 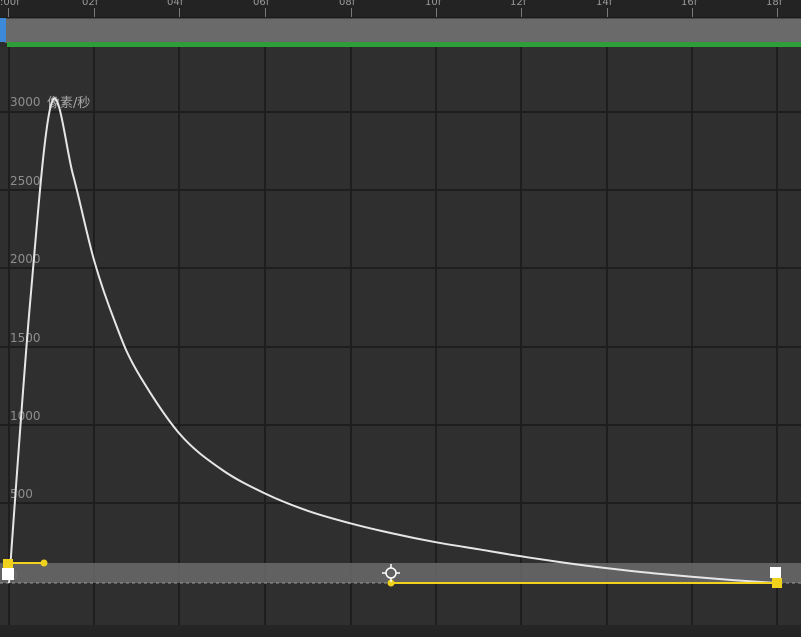 I want to click on keyframe-start-handle, so click(x=8, y=564).